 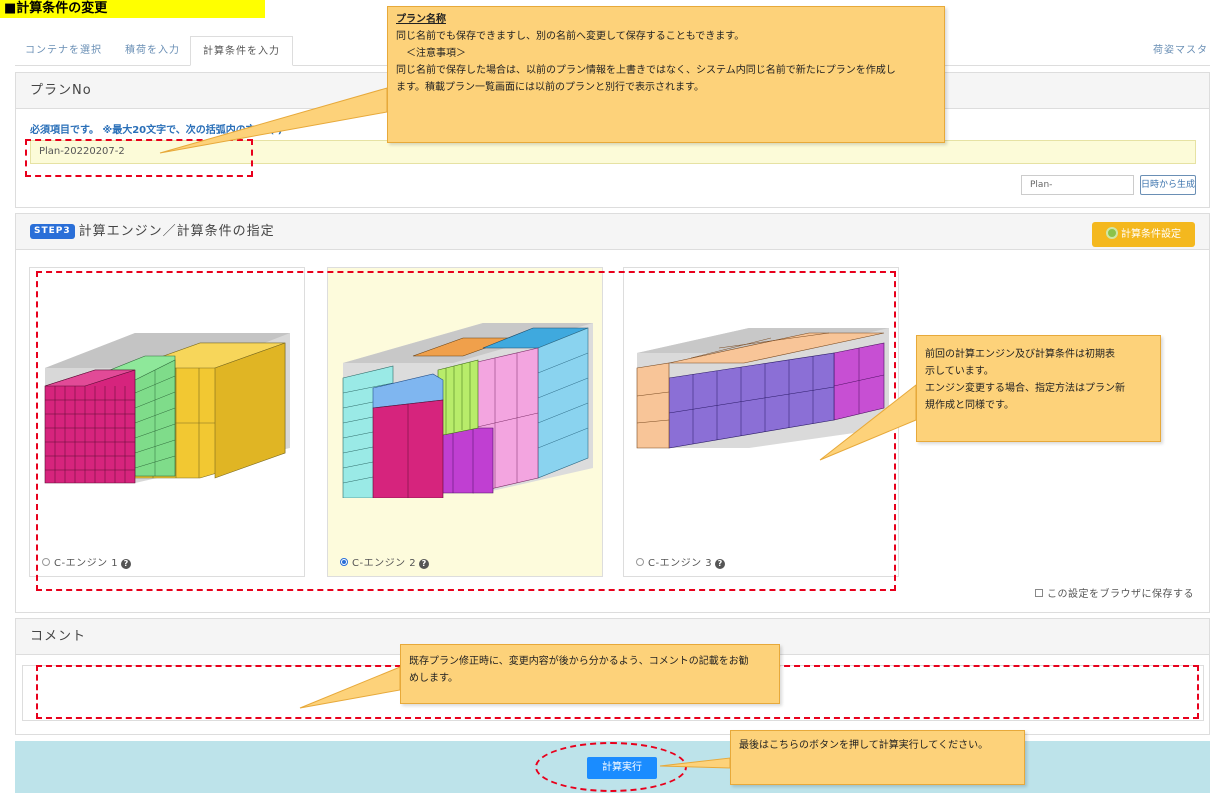 What do you see at coordinates (1077, 185) in the screenshot?
I see `plan-prefix-input: Plan-` at bounding box center [1077, 185].